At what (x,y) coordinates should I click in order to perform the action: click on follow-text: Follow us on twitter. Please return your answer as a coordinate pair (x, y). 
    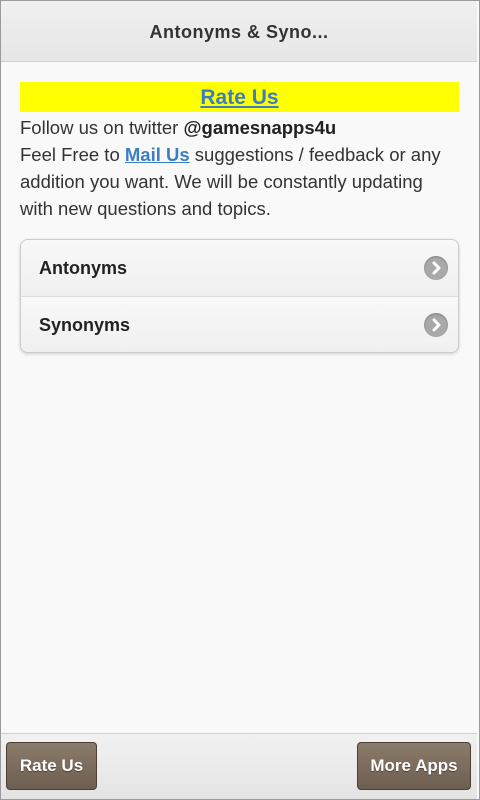
    Looking at the image, I should click on (102, 127).